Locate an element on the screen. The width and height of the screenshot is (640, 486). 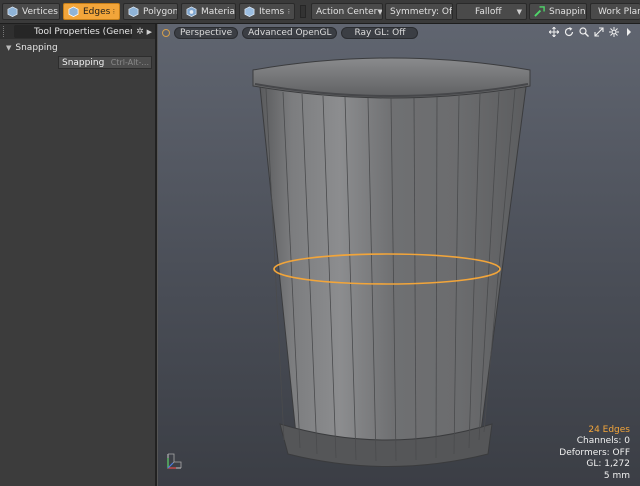
expand-triangle-icon: ▼ is located at coordinates (9, 47).